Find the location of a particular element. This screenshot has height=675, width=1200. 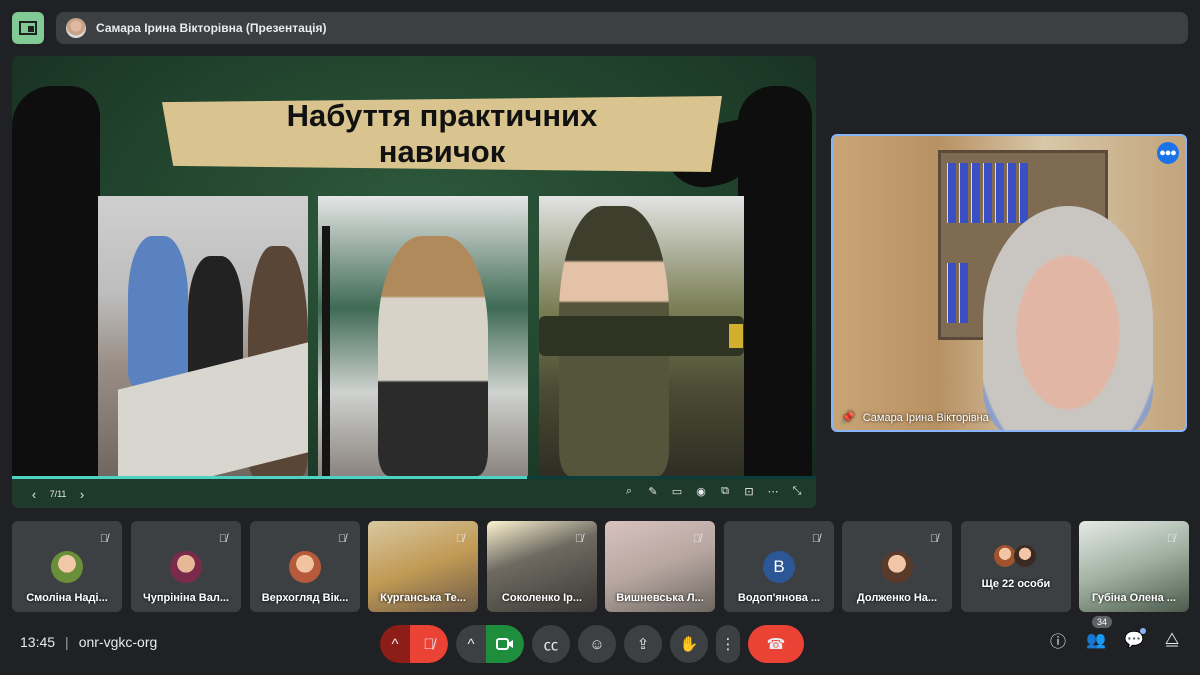

camera-toggle-button is located at coordinates (505, 644).